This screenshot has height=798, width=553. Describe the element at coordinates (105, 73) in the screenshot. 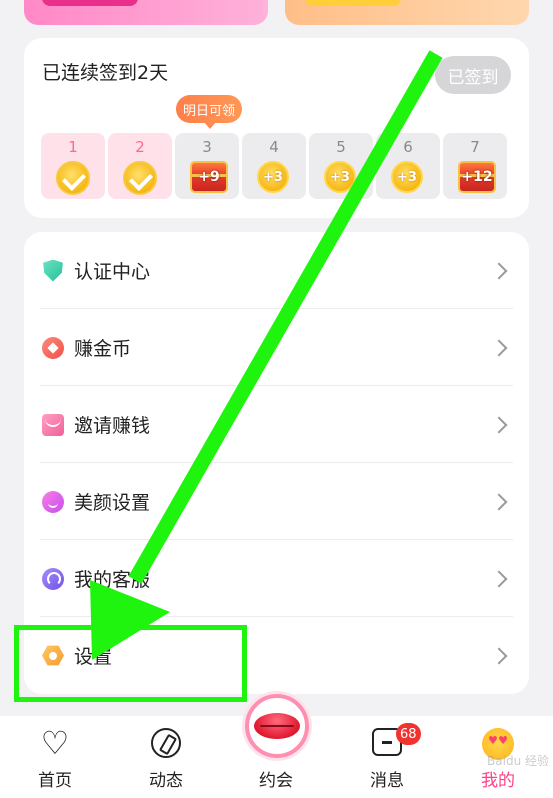

I see `checkin-title: 已连续签到2天` at that location.